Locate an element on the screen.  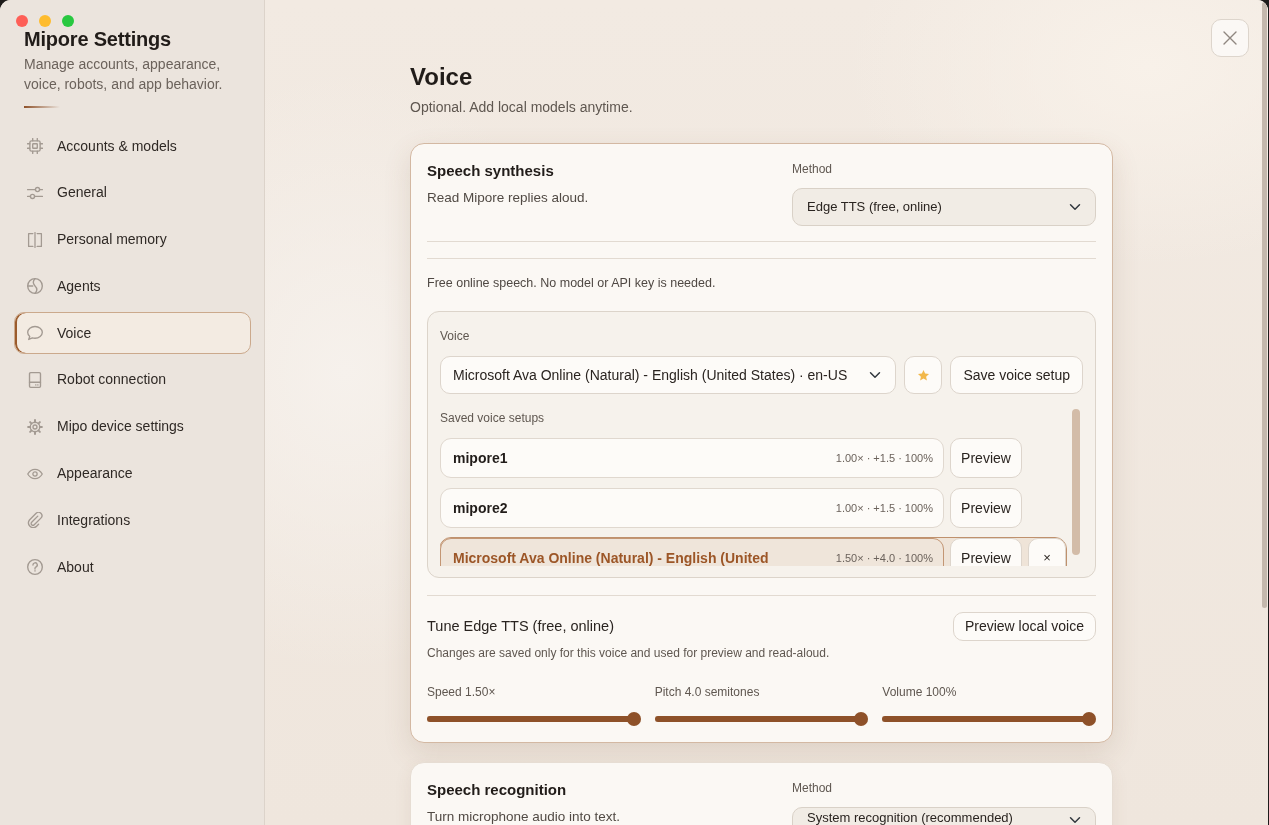
sidebar-item-label: Voice is located at coordinates (74, 333).